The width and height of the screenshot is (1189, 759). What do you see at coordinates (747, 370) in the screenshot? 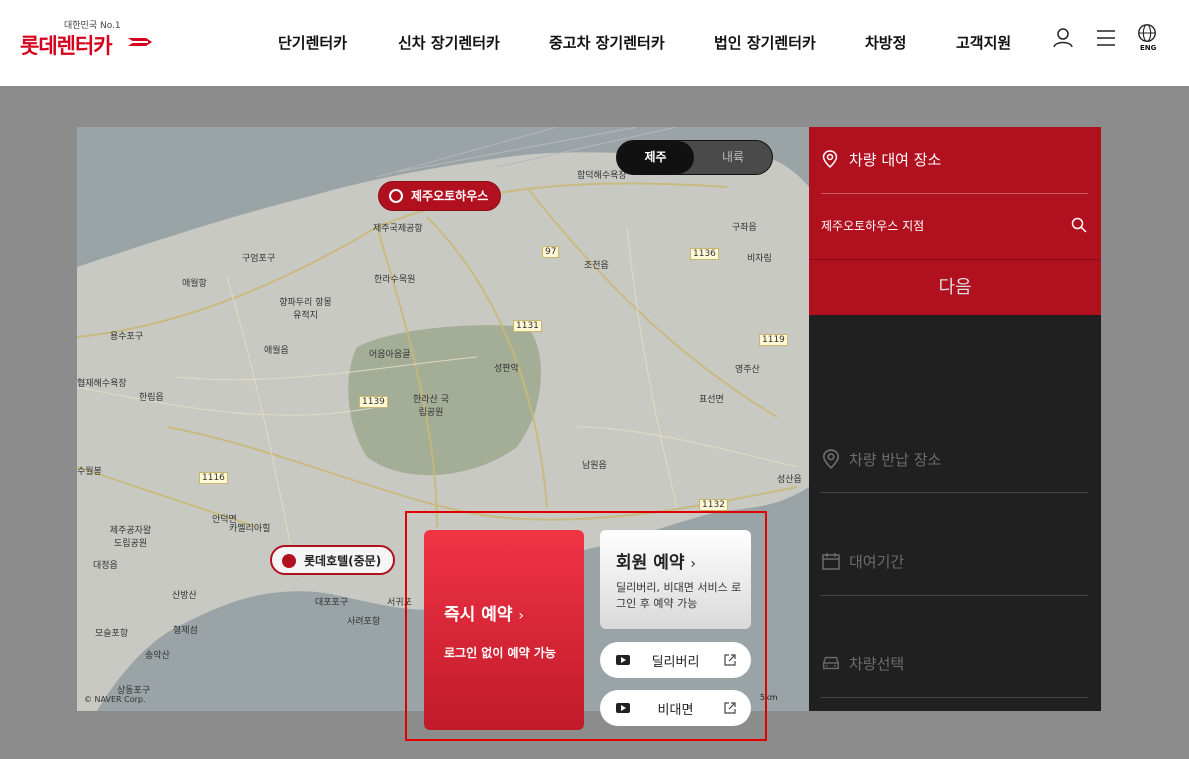
I see `map-label: 영주산` at bounding box center [747, 370].